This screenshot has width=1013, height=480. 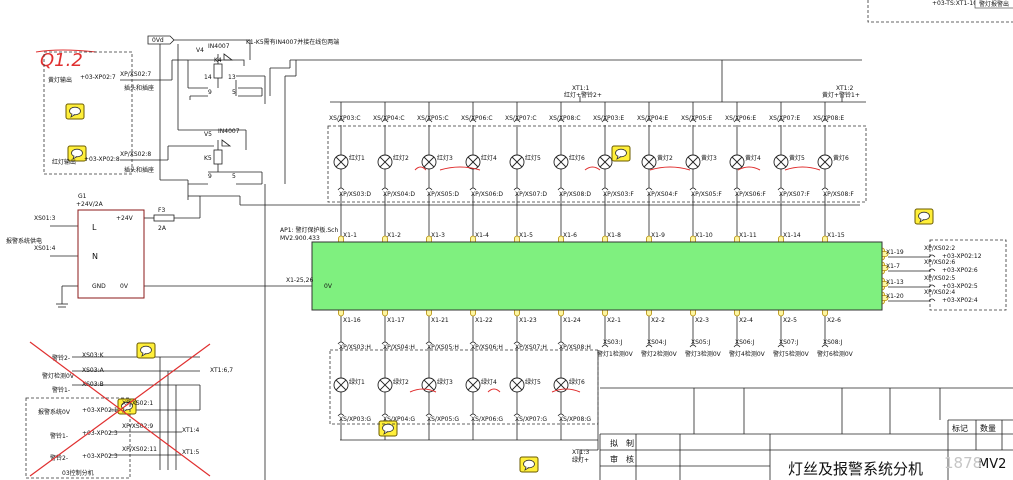 What do you see at coordinates (61, 60) in the screenshot?
I see `handwritten-annotation: Q1.2` at bounding box center [61, 60].